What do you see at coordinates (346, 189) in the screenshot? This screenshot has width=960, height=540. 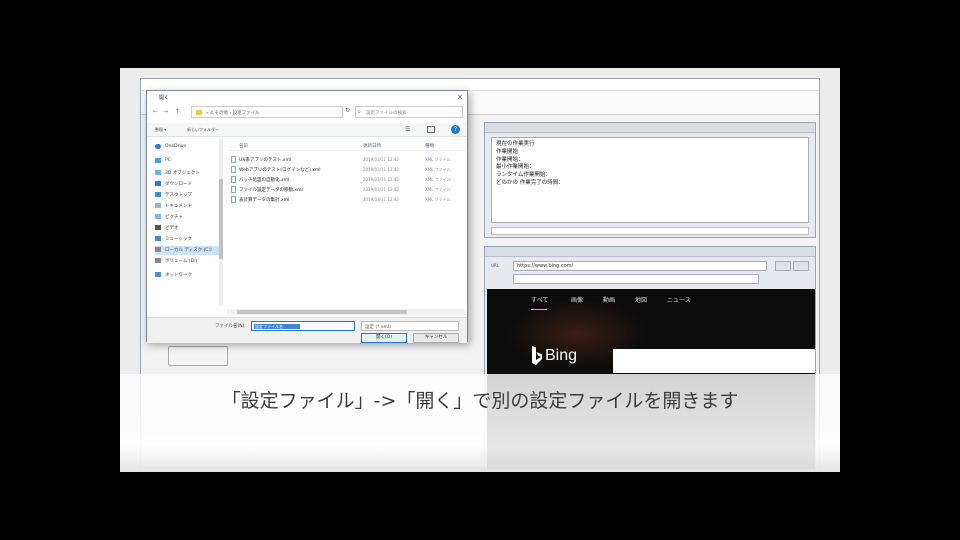 I see `file-row: ファイル設定データの移動.xml 2019/03/11 12:42 XML ファイル` at bounding box center [346, 189].